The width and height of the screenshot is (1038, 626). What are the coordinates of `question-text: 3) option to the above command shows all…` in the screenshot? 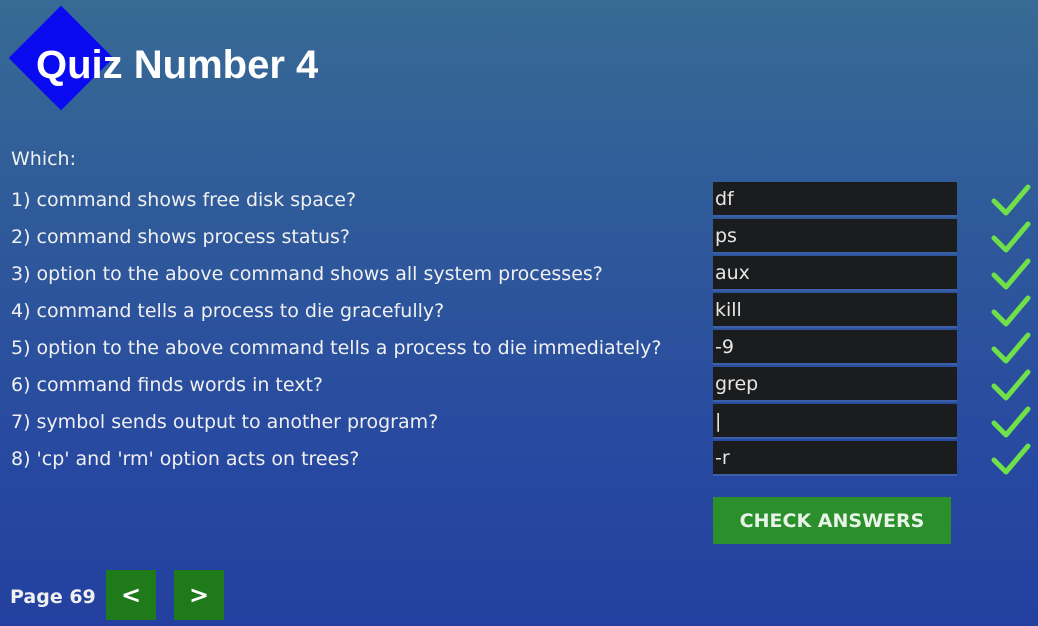 It's located at (307, 274).